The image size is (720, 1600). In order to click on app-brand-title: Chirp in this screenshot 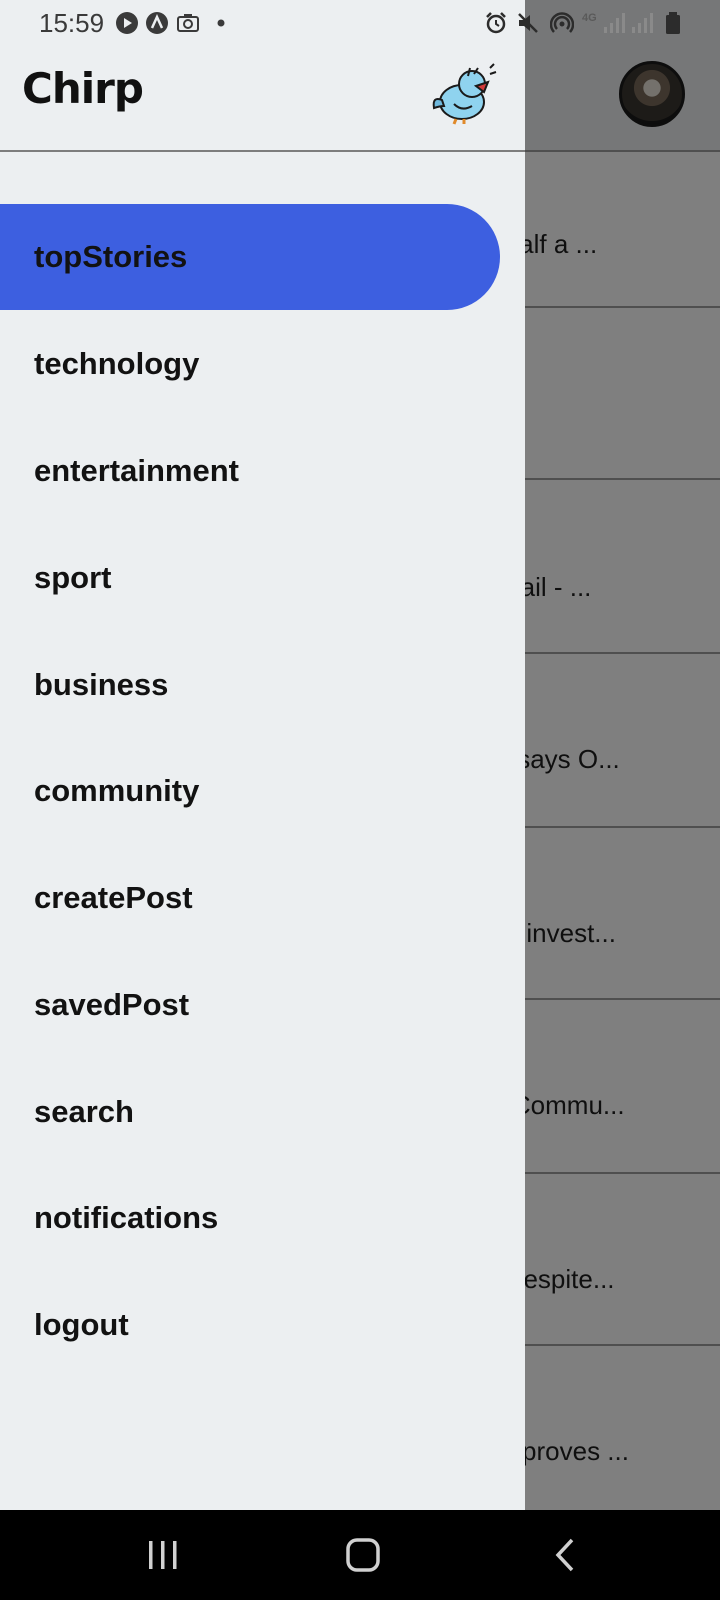, I will do `click(83, 88)`.